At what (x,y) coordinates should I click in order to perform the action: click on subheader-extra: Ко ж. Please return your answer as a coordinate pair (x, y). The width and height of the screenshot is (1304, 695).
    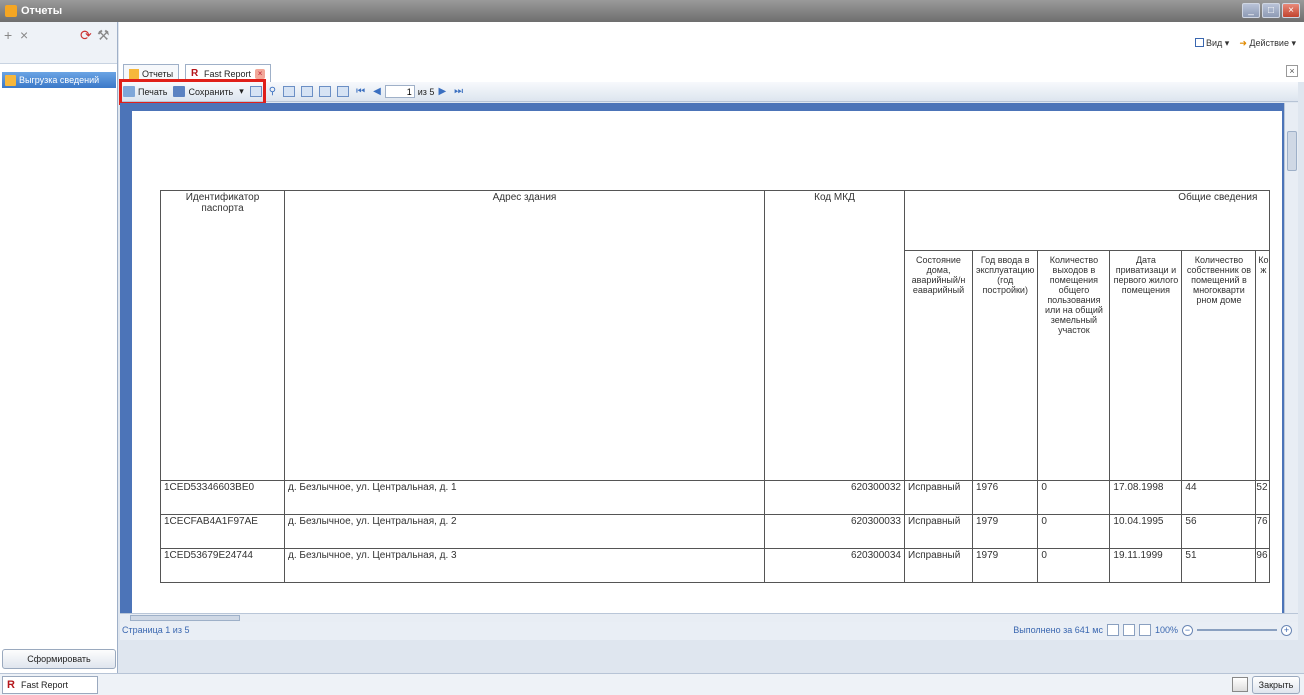
    Looking at the image, I should click on (1263, 365).